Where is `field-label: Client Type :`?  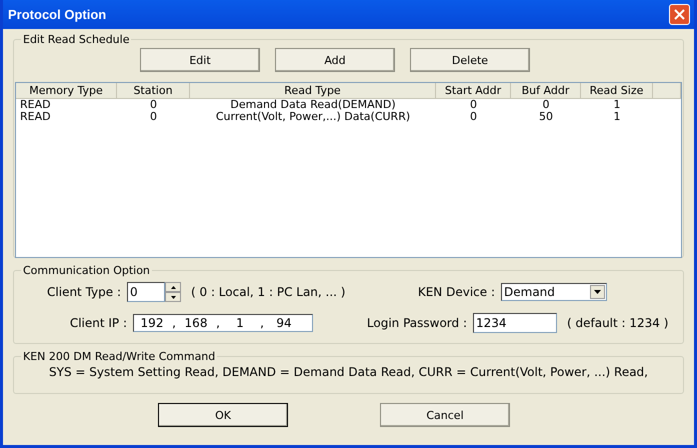
field-label: Client Type : is located at coordinates (84, 292).